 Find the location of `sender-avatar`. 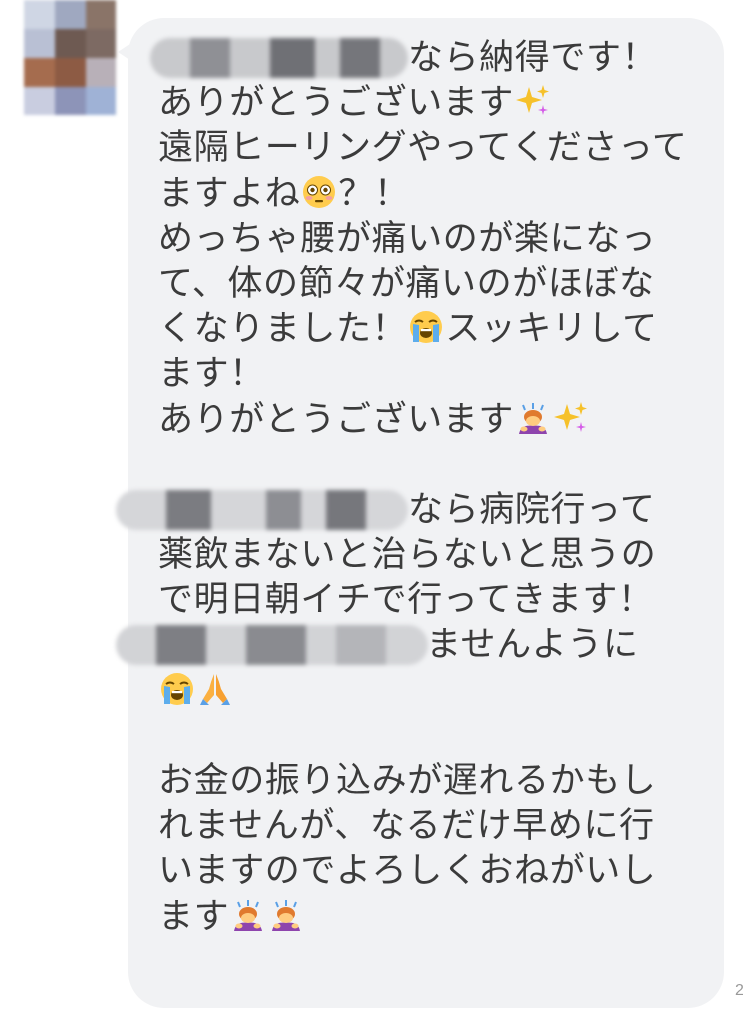

sender-avatar is located at coordinates (70, 57).